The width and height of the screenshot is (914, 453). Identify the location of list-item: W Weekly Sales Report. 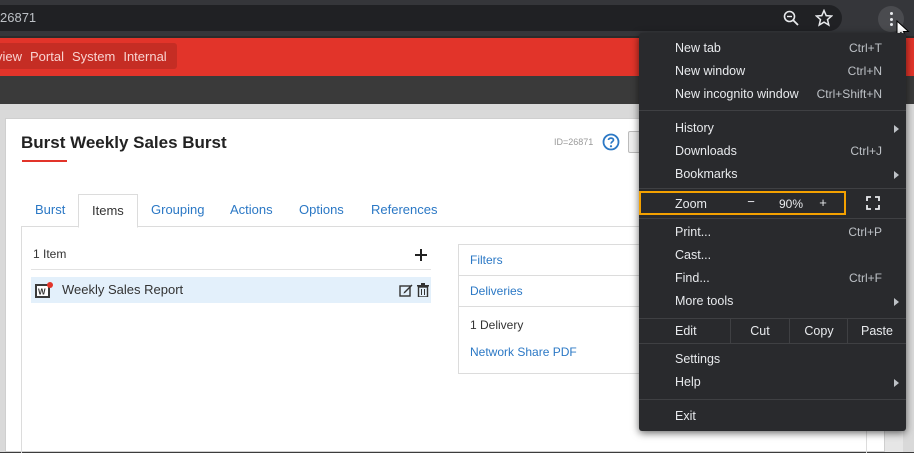
(231, 290).